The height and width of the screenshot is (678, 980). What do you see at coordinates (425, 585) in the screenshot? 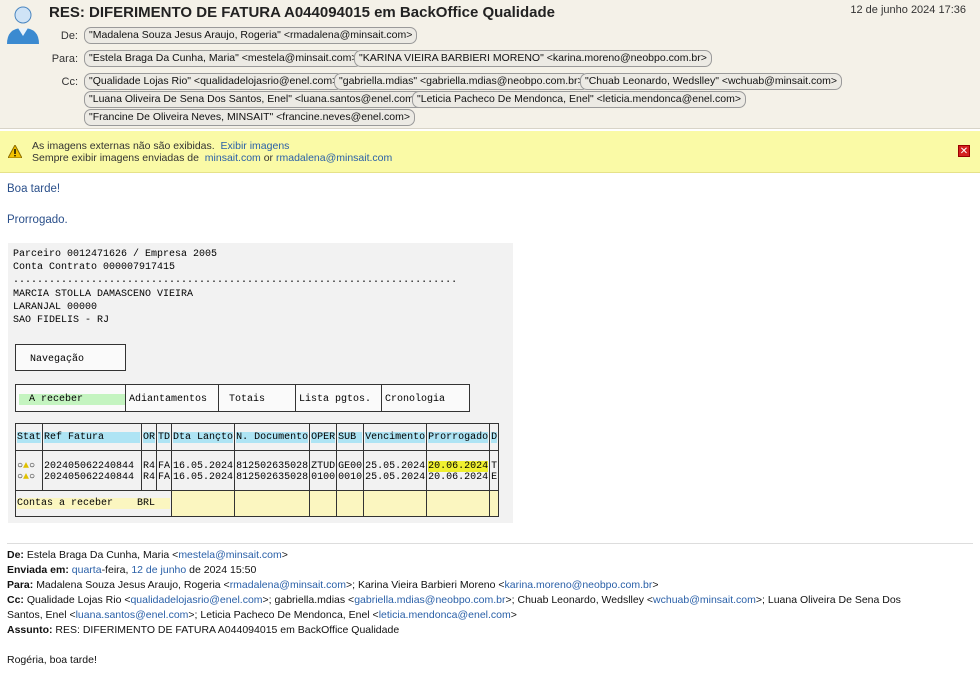
I see `q-to2: >; Karina Vieira Barbieri Moreno <` at bounding box center [425, 585].